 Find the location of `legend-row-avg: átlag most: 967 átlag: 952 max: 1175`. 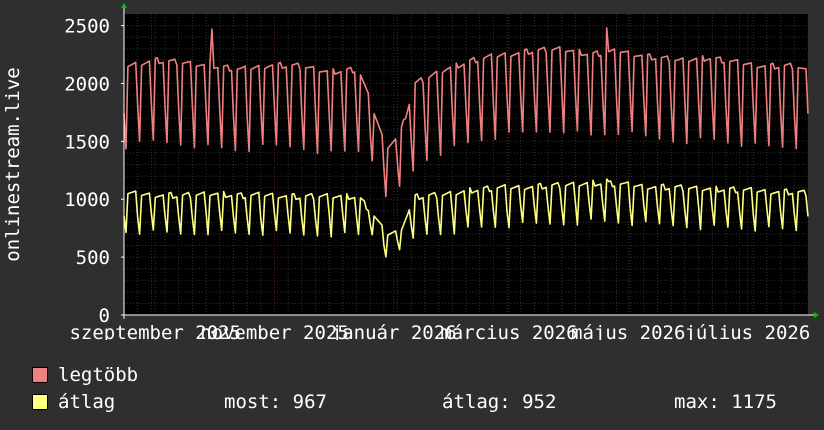

legend-row-avg: átlag most: 967 átlag: 952 max: 1175 is located at coordinates (422, 402).